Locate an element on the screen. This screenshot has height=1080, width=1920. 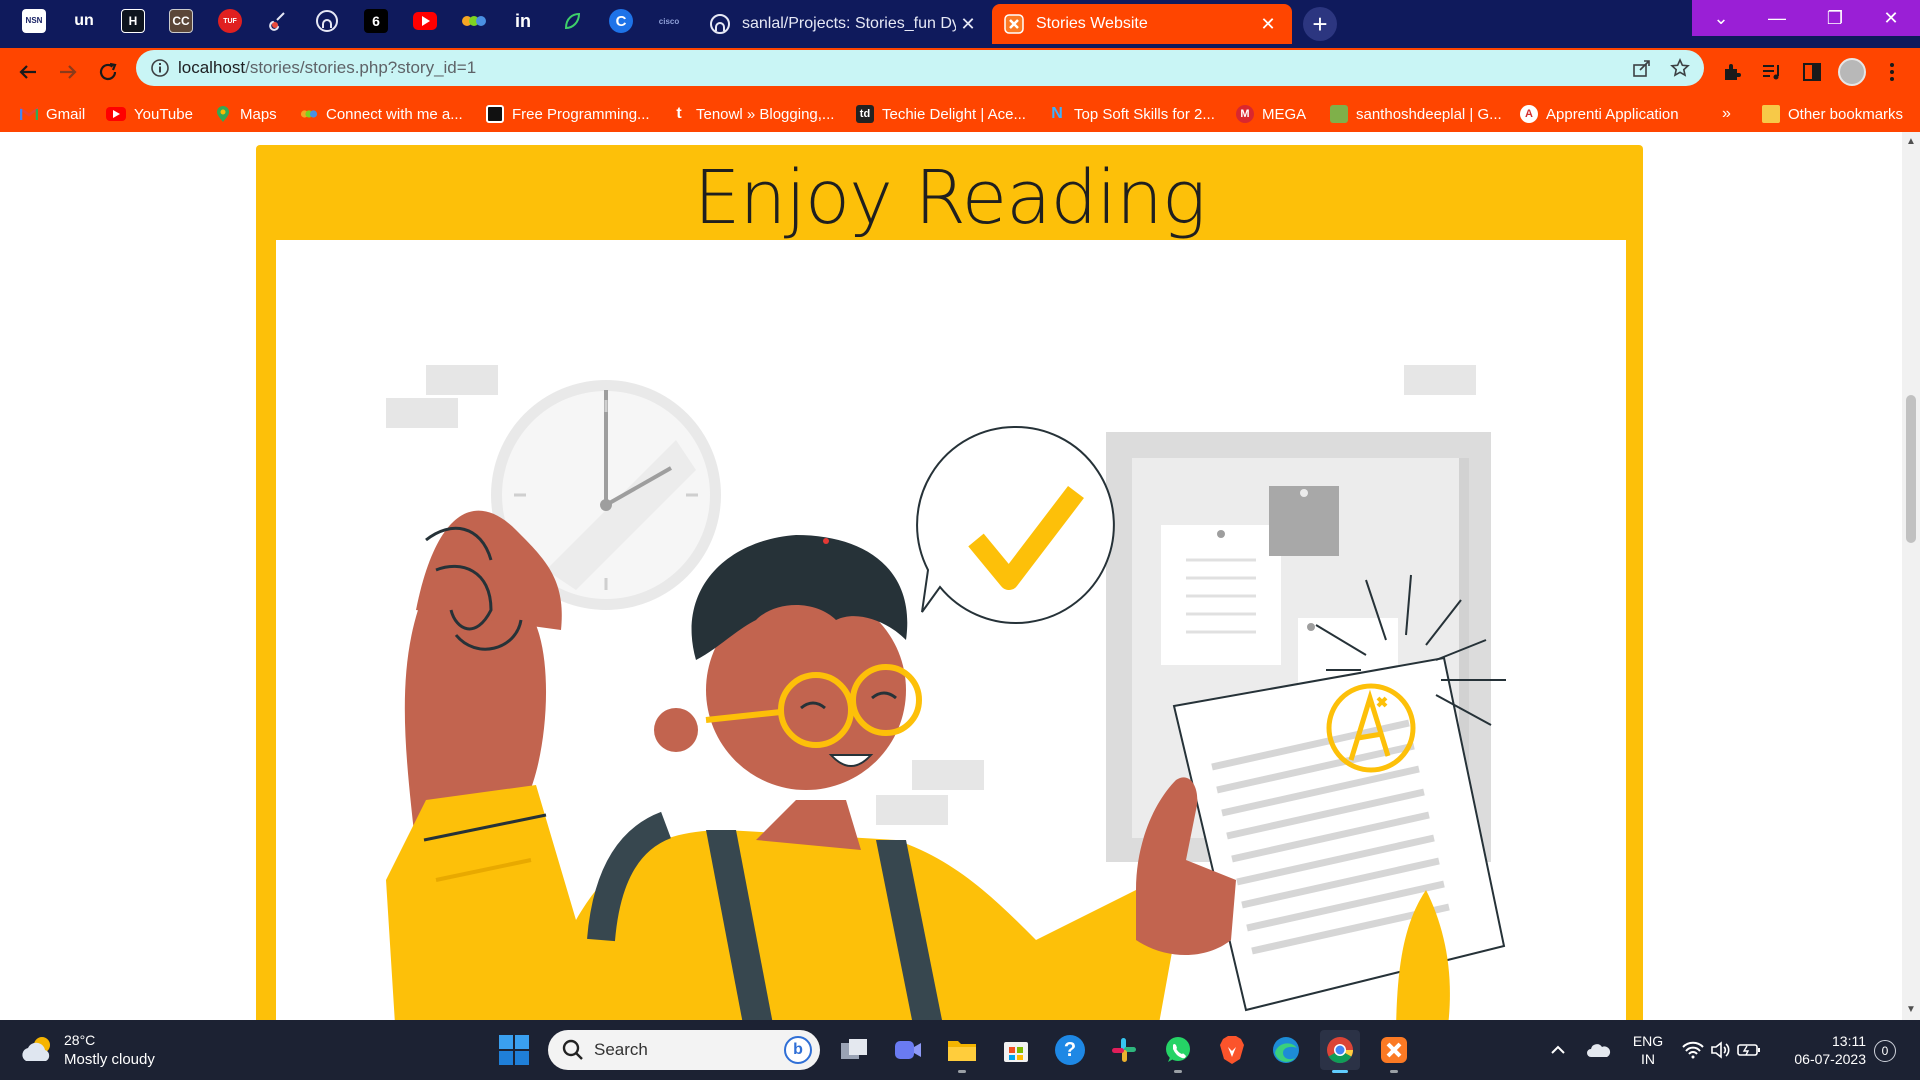
tab-title: Stories Website is located at coordinates (1092, 23).